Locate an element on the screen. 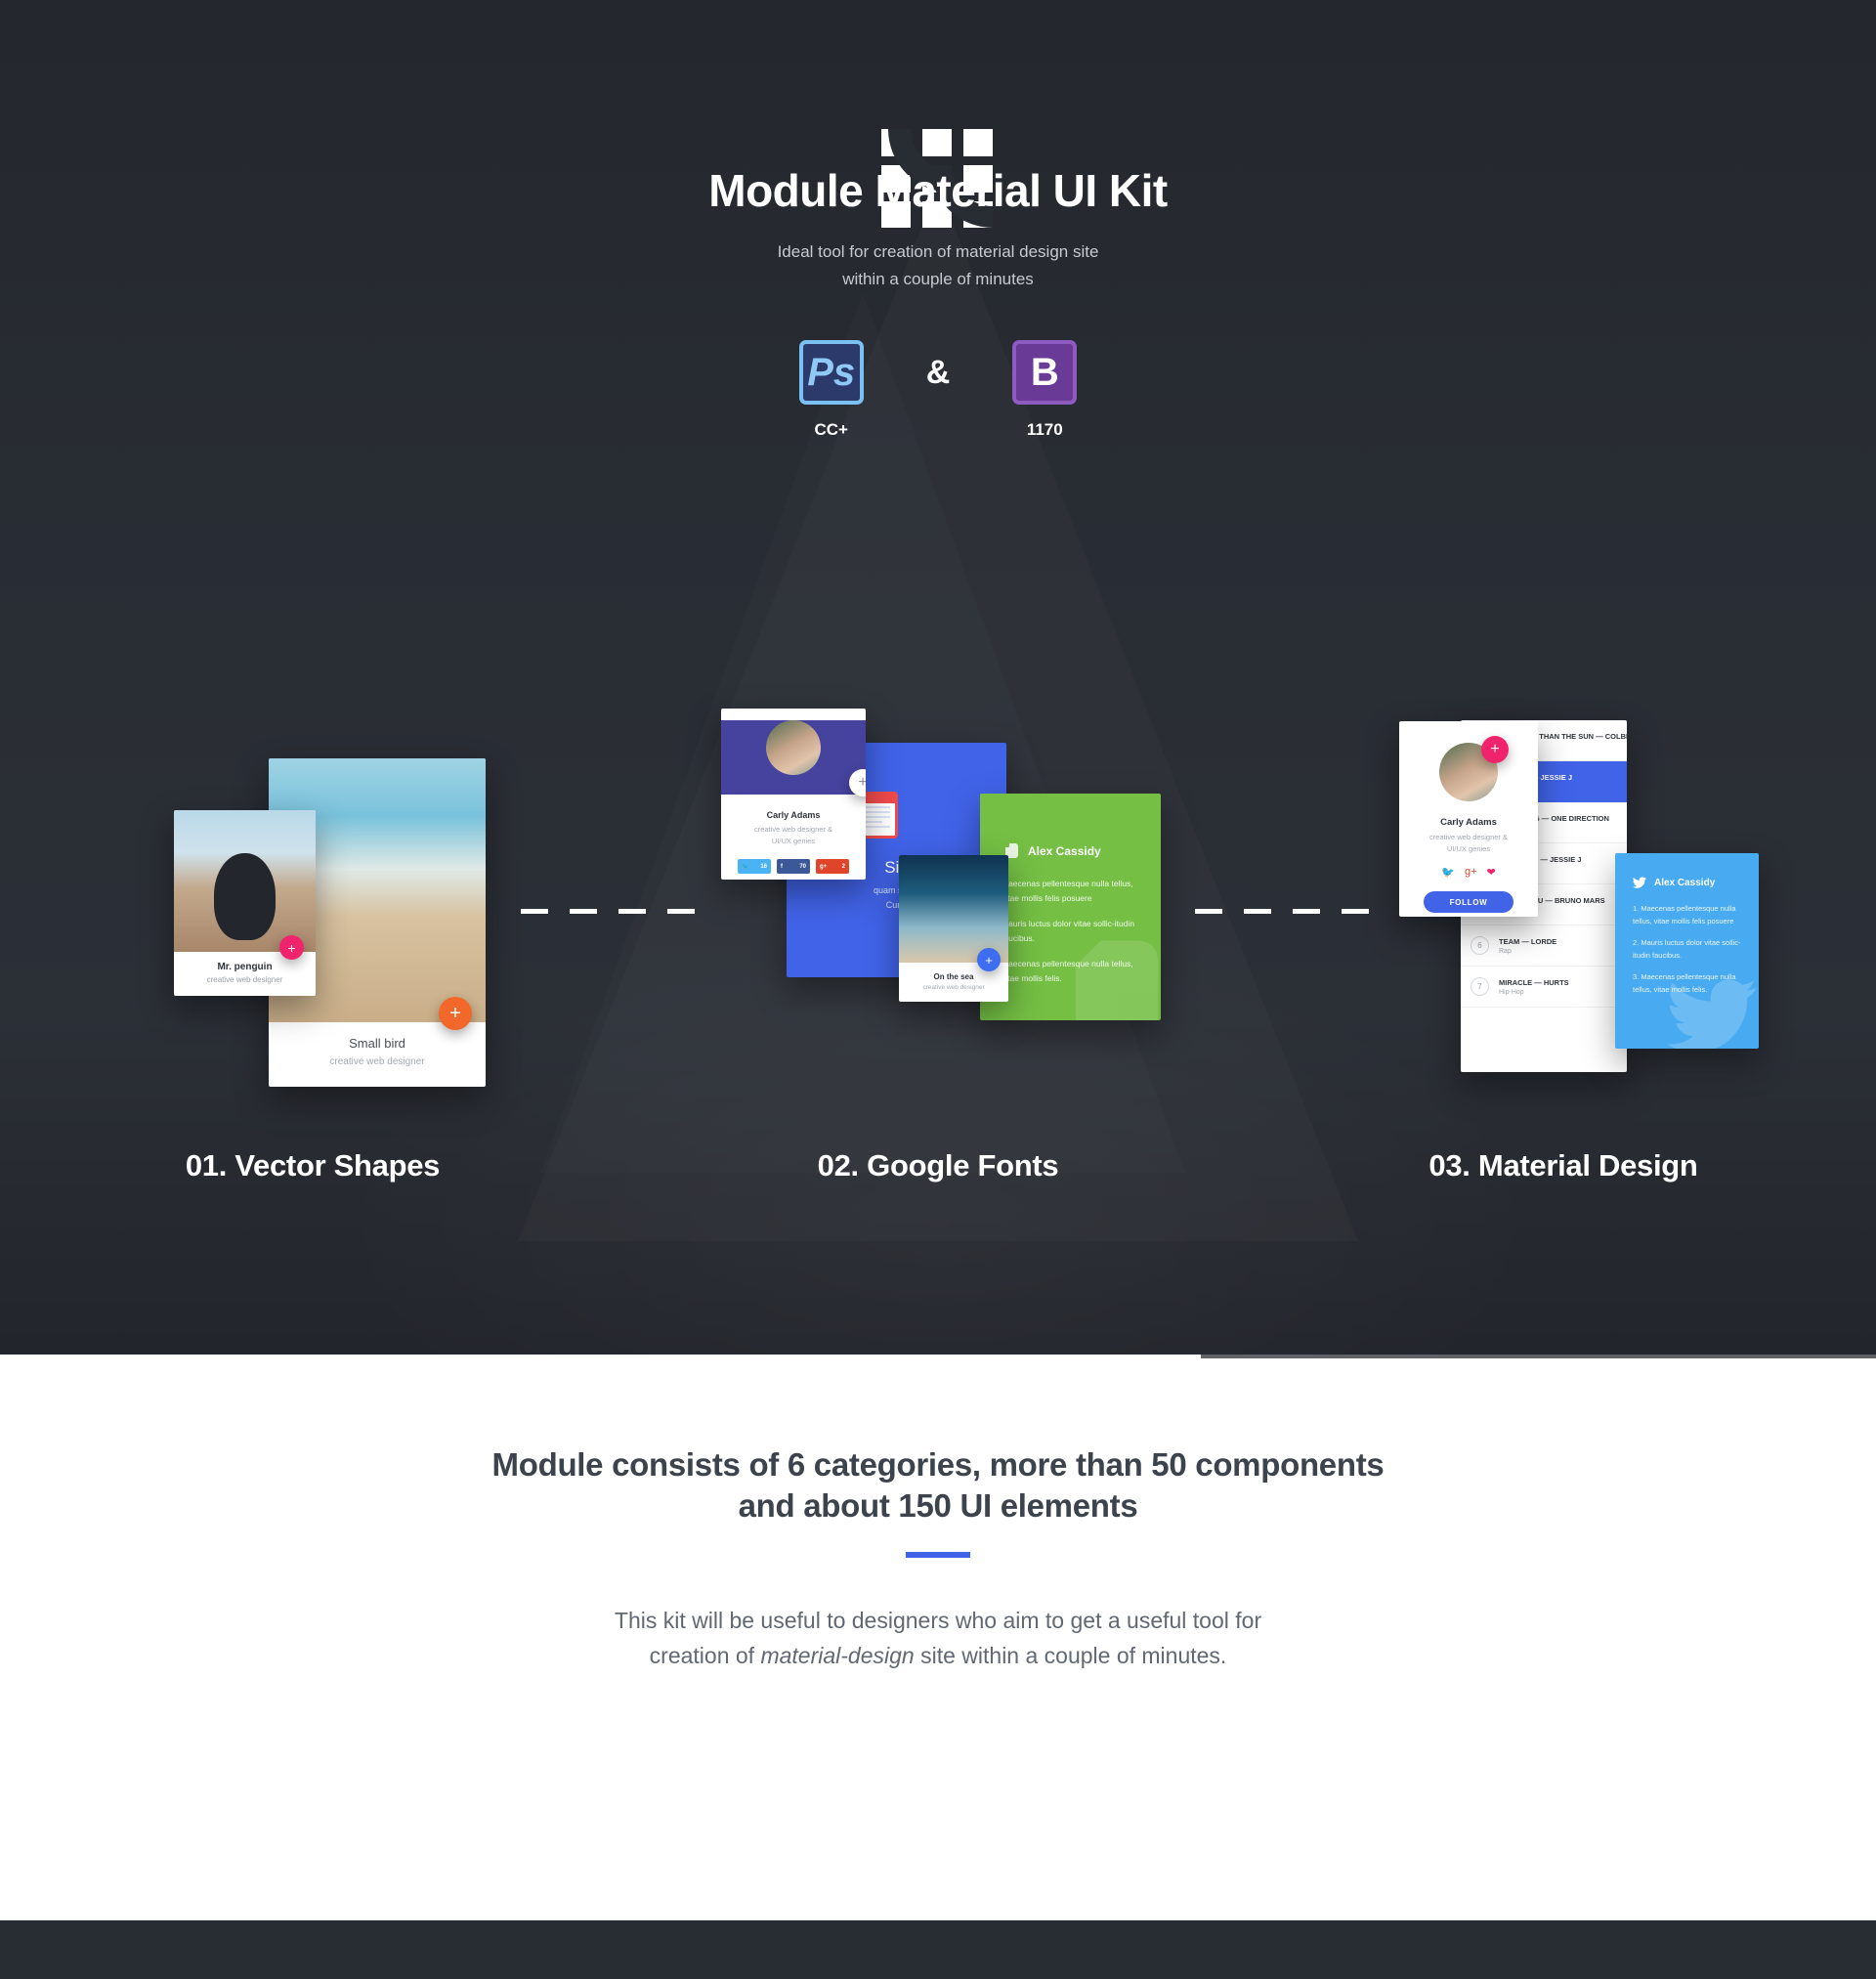 This screenshot has width=1876, height=1979. photoshop-version-label: CC+ is located at coordinates (831, 429).